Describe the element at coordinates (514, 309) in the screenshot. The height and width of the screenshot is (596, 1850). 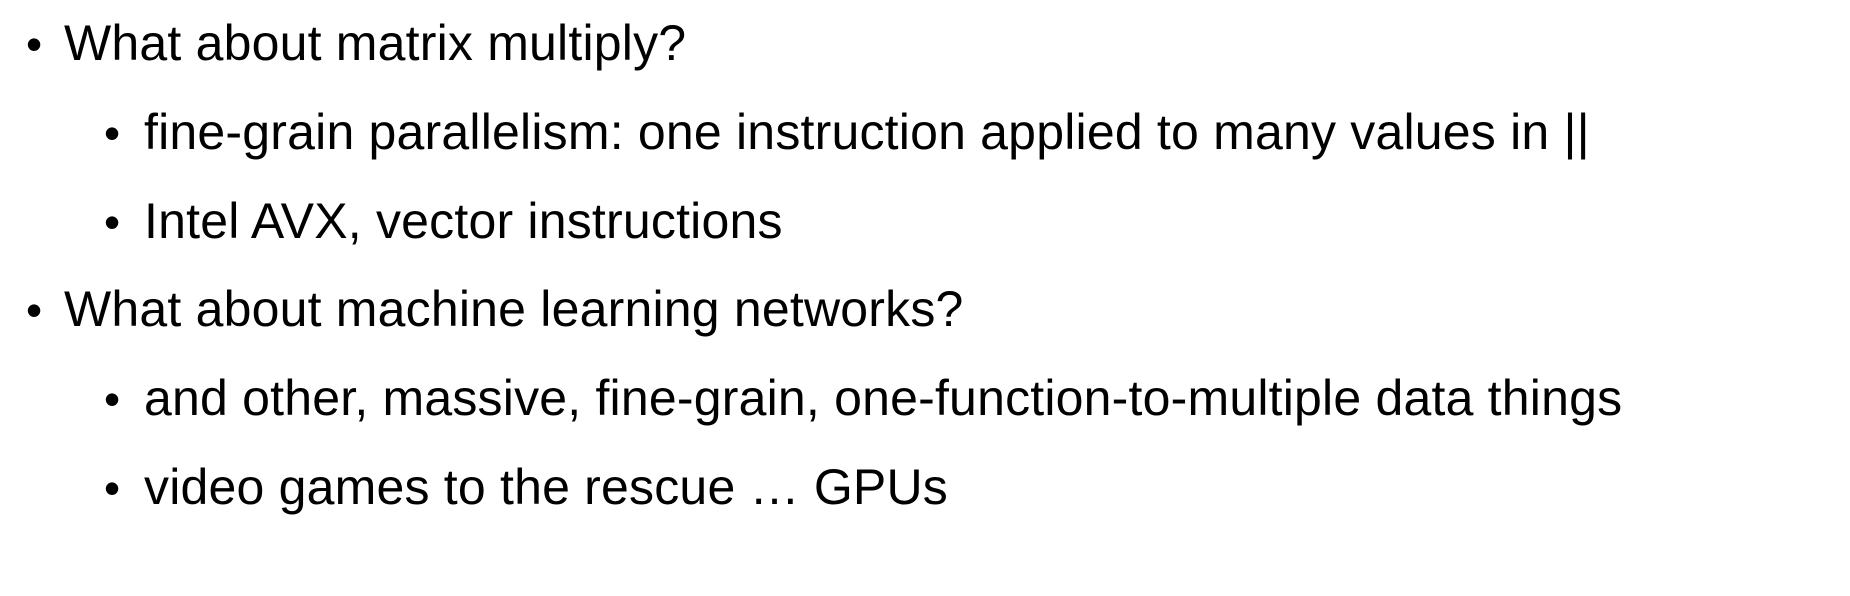
I see `bullet-text: What about machine learning networks?` at that location.